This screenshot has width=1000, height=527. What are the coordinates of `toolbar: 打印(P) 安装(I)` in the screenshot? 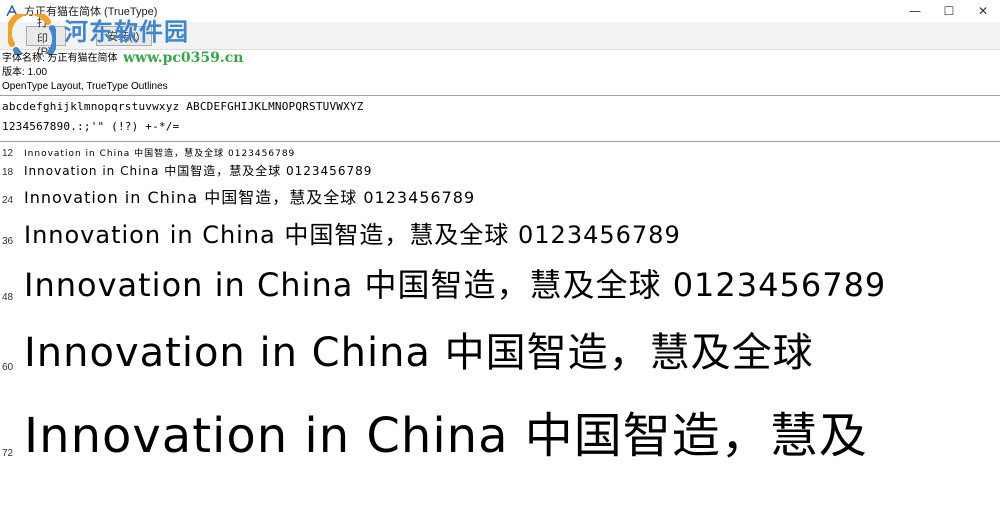 It's located at (500, 37).